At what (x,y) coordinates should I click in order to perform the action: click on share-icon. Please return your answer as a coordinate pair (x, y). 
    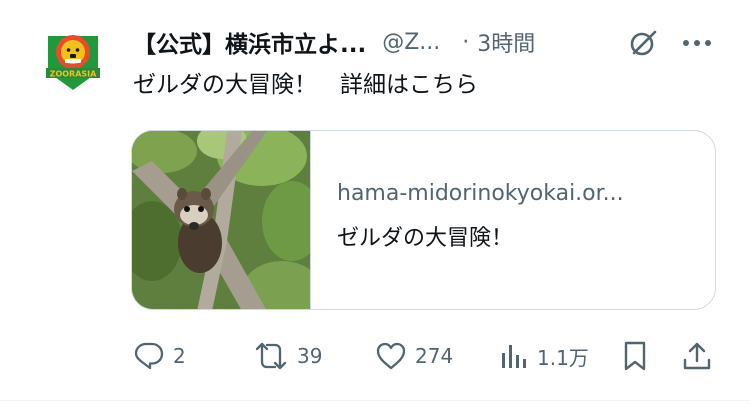
    Looking at the image, I should click on (697, 356).